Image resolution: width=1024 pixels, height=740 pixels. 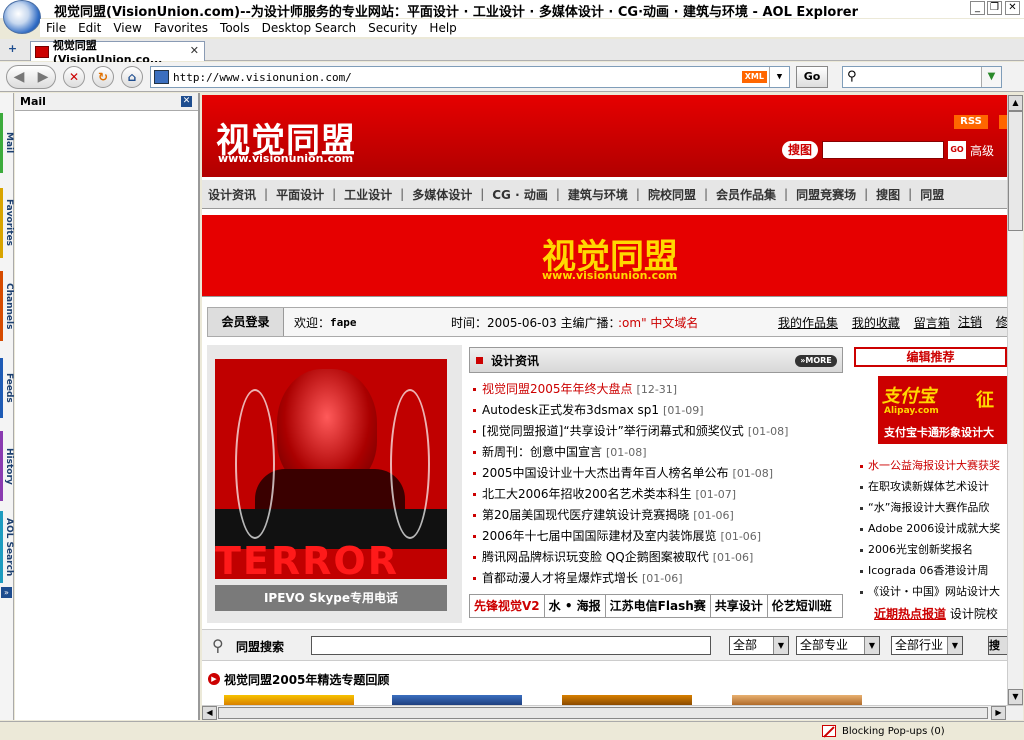 I want to click on minimize-button: _, so click(x=977, y=8).